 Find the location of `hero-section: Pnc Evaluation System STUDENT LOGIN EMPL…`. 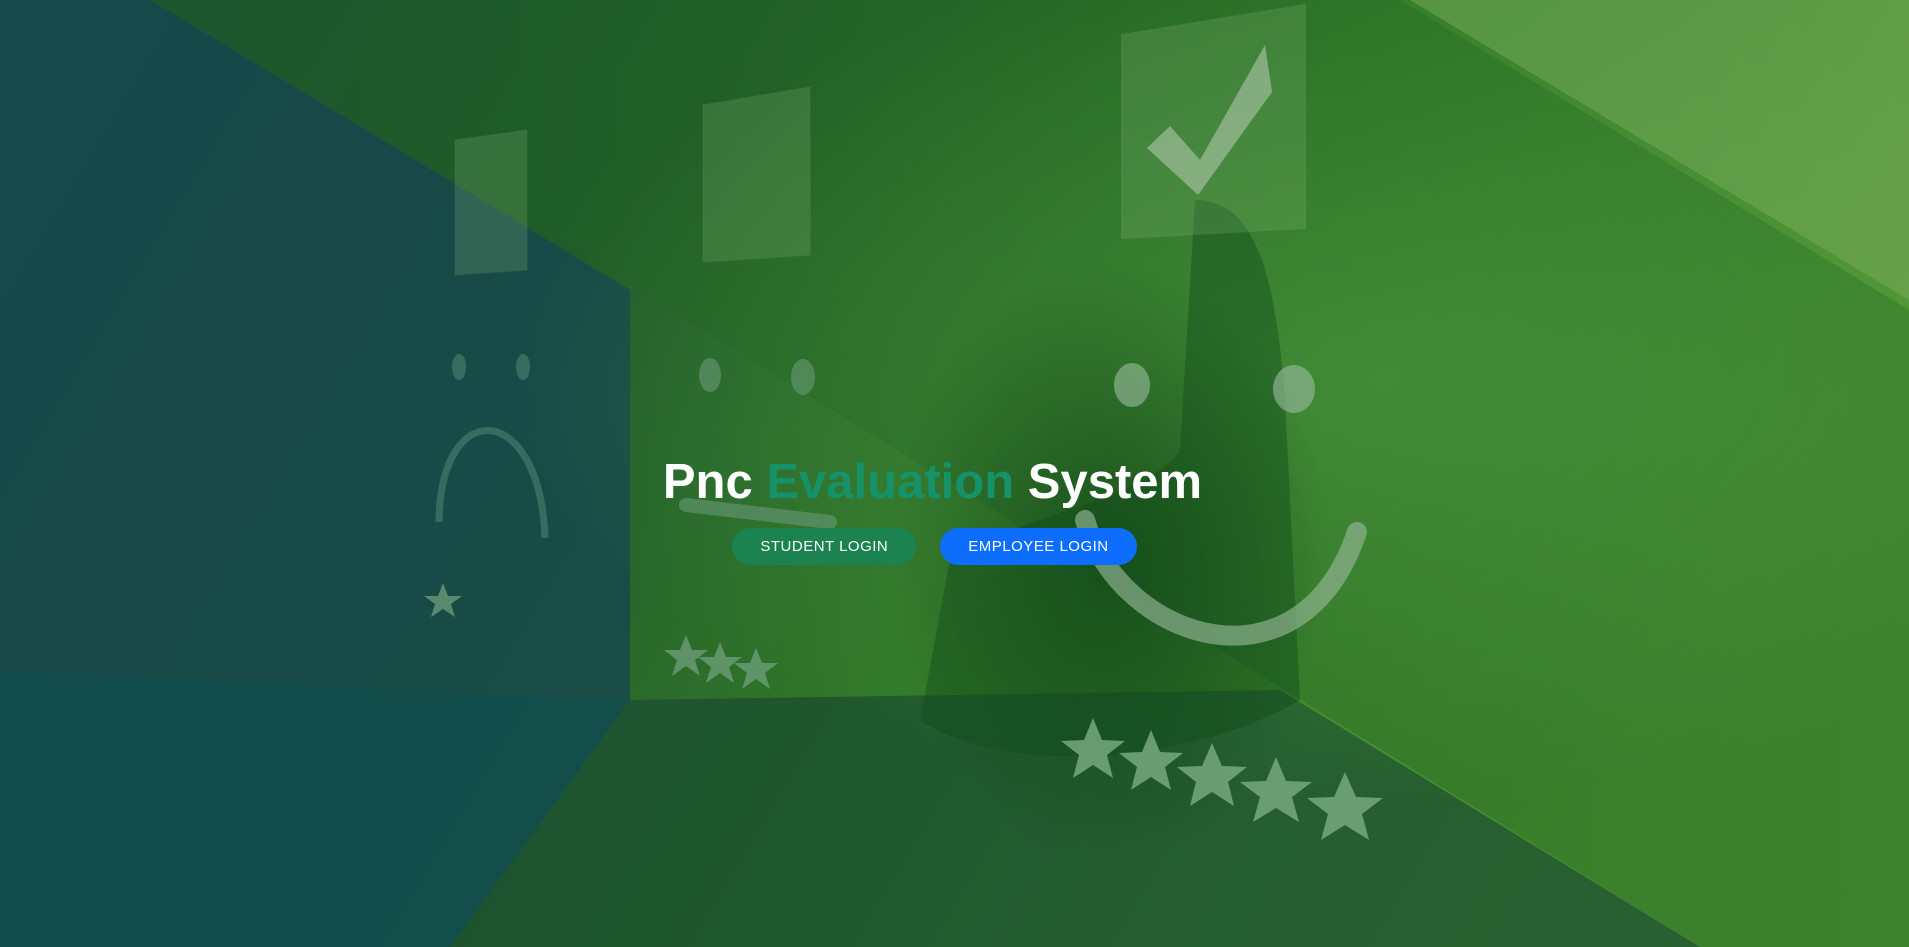

hero-section: Pnc Evaluation System STUDENT LOGIN EMPL… is located at coordinates (954, 508).